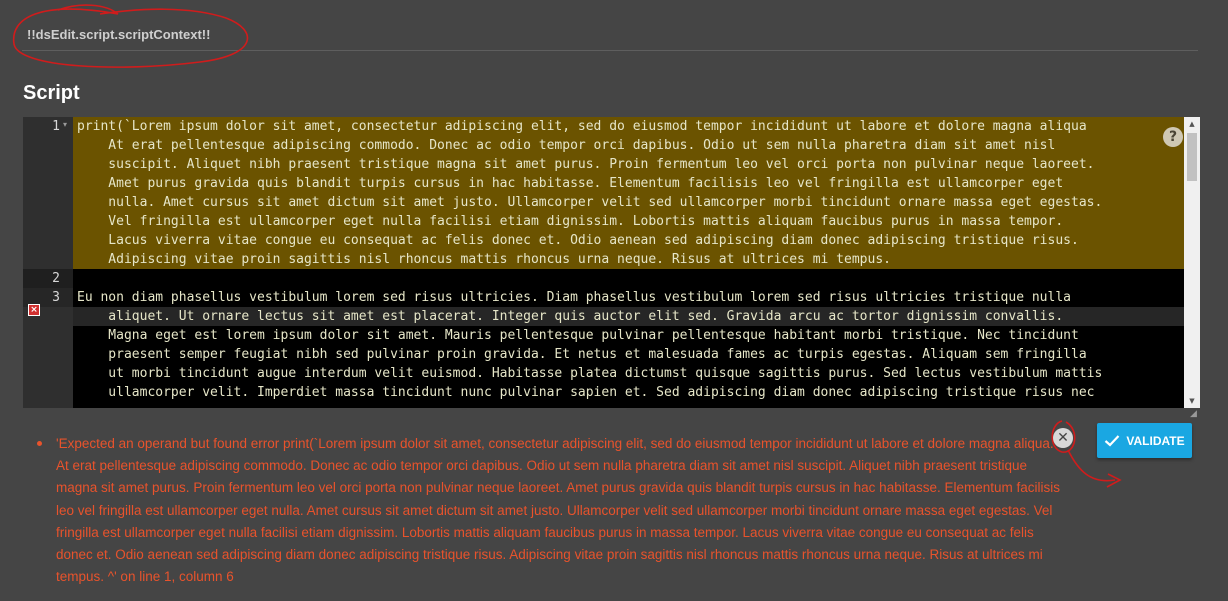  Describe the element at coordinates (1173, 137) in the screenshot. I see `help-icon: ?` at that location.